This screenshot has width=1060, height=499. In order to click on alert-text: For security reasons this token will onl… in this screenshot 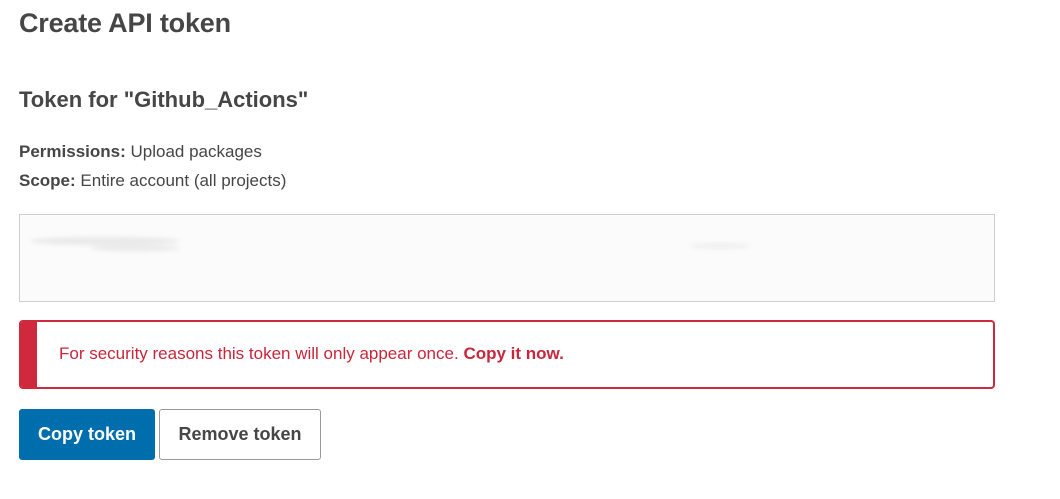, I will do `click(311, 354)`.